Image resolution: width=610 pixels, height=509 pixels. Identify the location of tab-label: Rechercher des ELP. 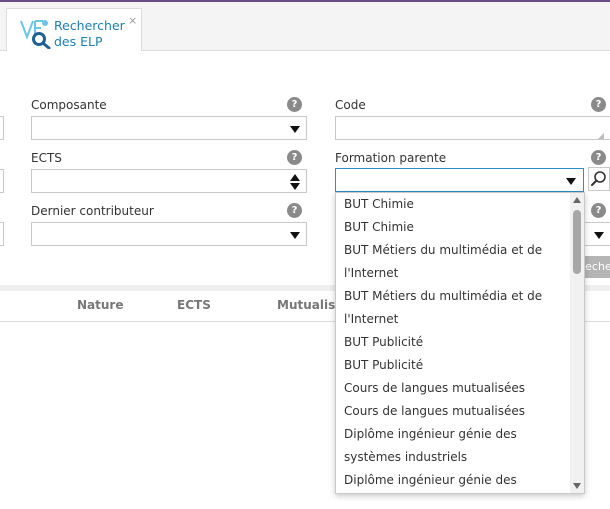
(89, 33).